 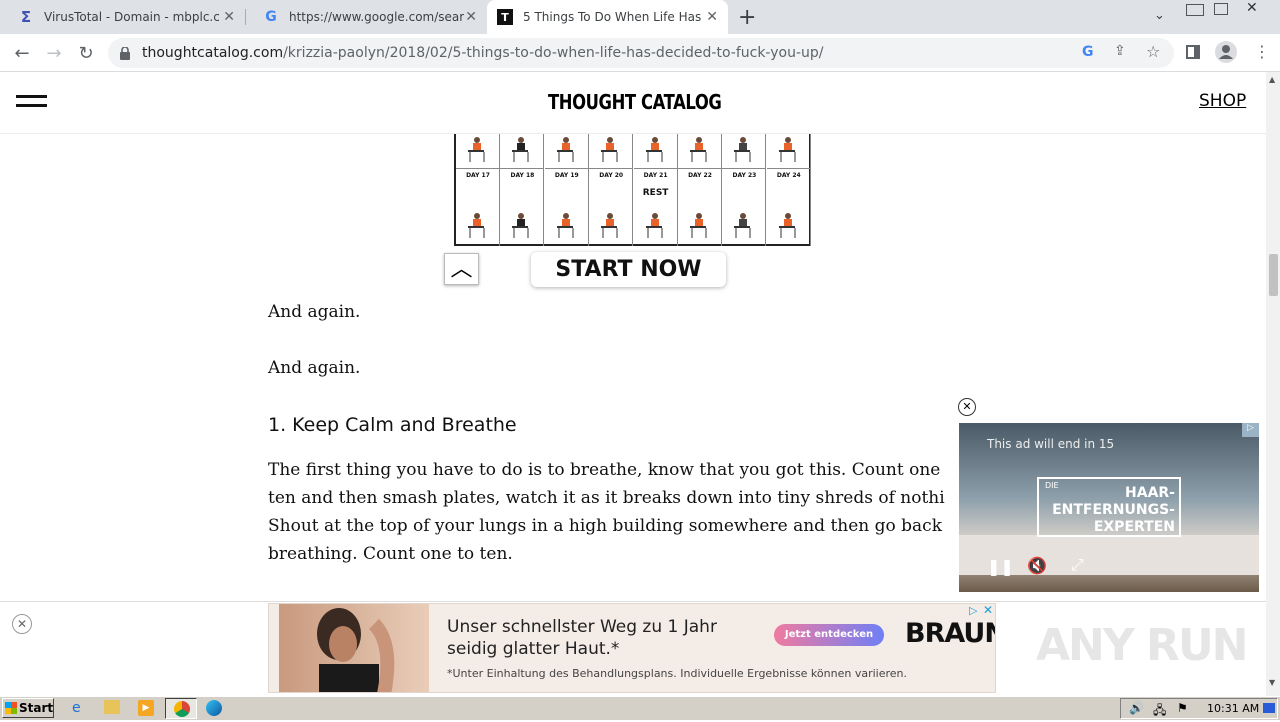 What do you see at coordinates (76, 708) in the screenshot?
I see `ie-icon: e` at bounding box center [76, 708].